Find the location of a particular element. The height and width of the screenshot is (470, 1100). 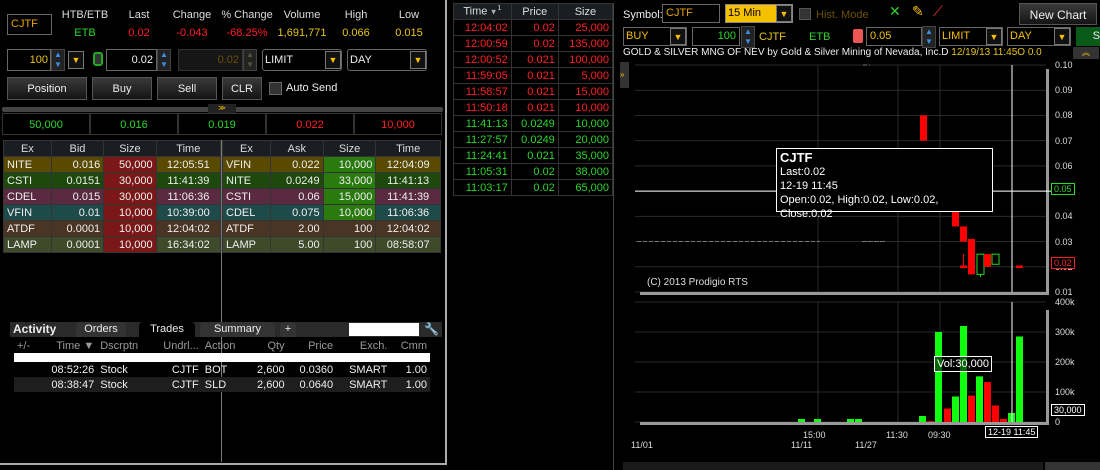

time-tick: 11:30 is located at coordinates (897, 435).